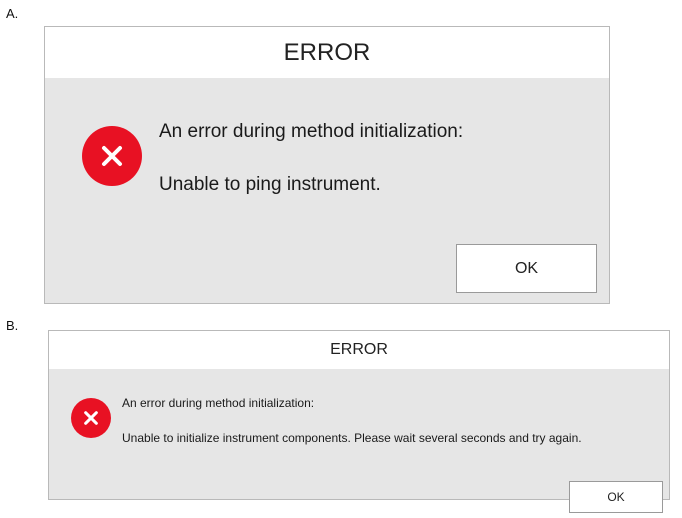 The width and height of the screenshot is (682, 518). I want to click on error-message-line2: Unable to ping instrument., so click(270, 184).